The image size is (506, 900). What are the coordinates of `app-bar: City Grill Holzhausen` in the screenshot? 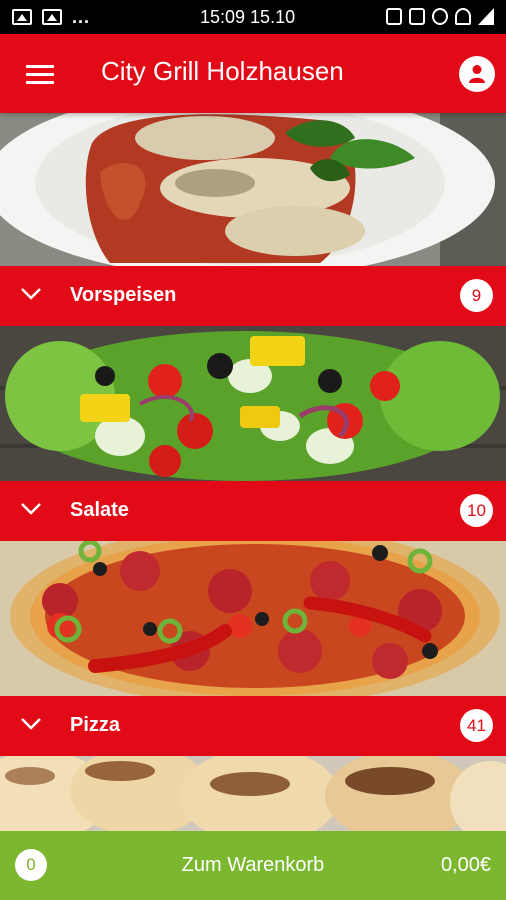 It's located at (253, 73).